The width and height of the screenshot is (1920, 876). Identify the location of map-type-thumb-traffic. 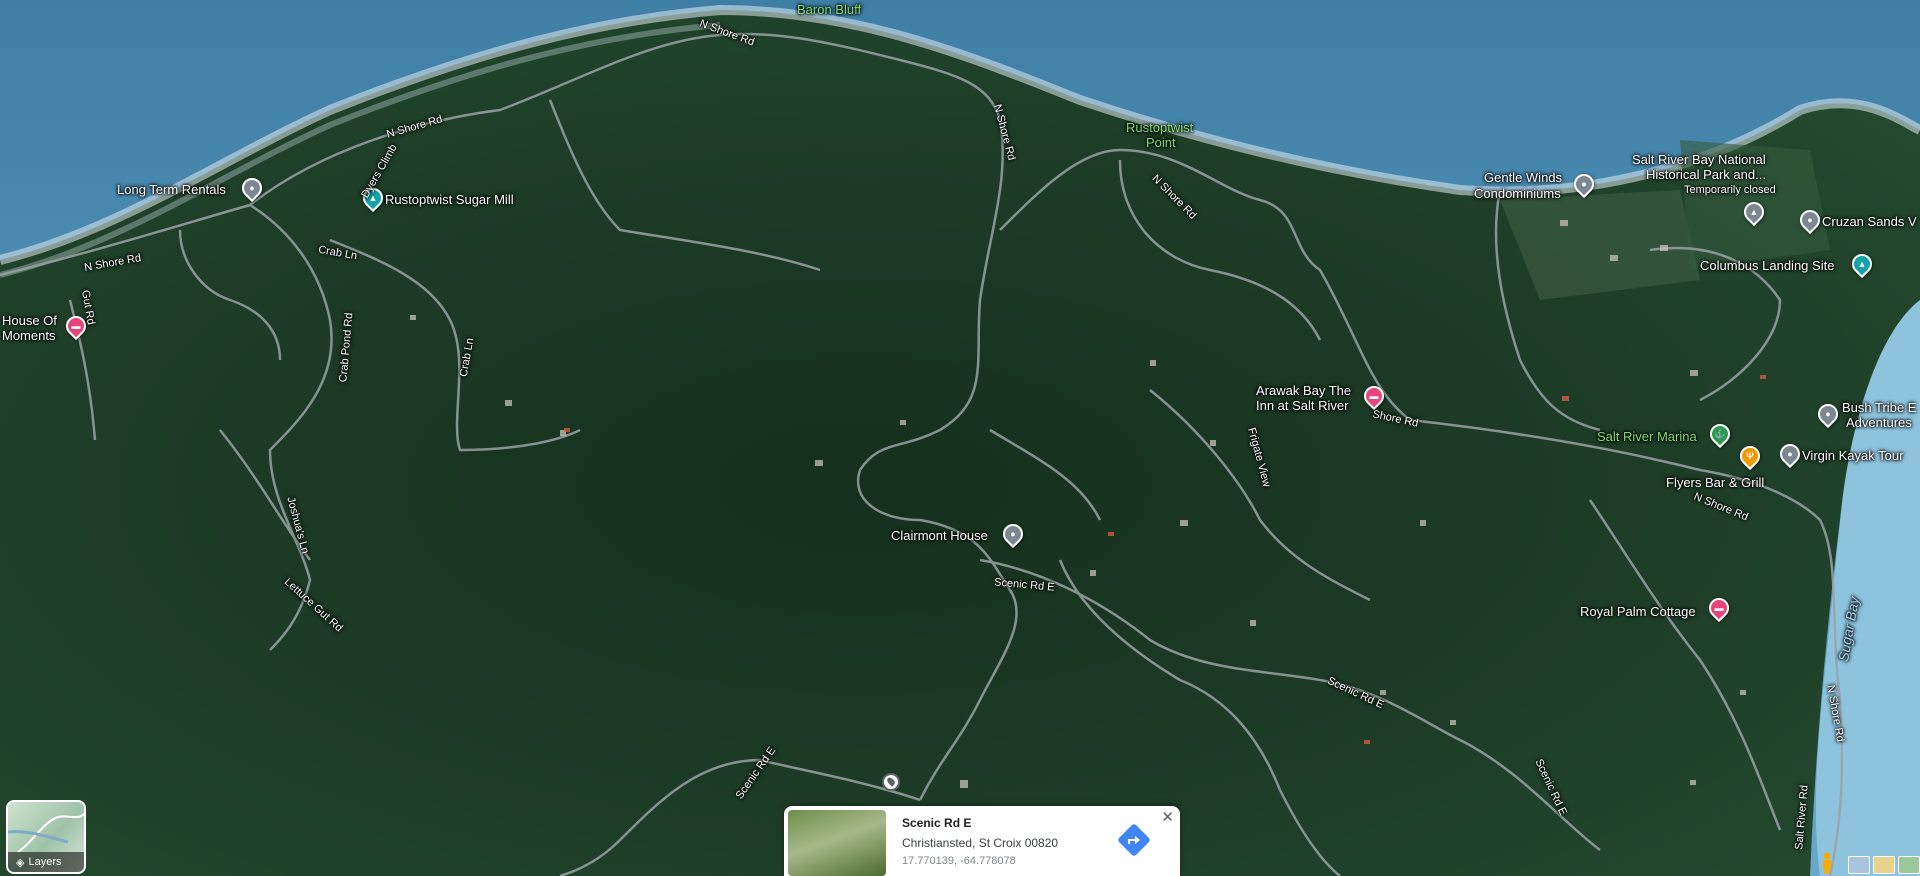
(1884, 865).